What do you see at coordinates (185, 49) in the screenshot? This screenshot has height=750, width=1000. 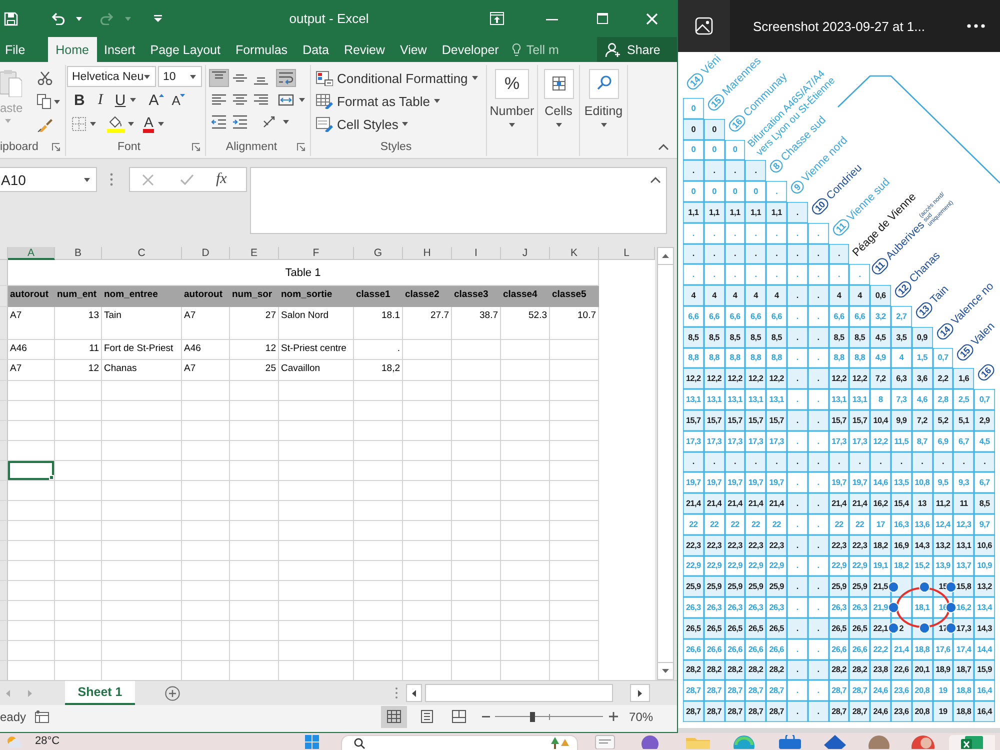 I see `ribbon-tab: Page Layout` at bounding box center [185, 49].